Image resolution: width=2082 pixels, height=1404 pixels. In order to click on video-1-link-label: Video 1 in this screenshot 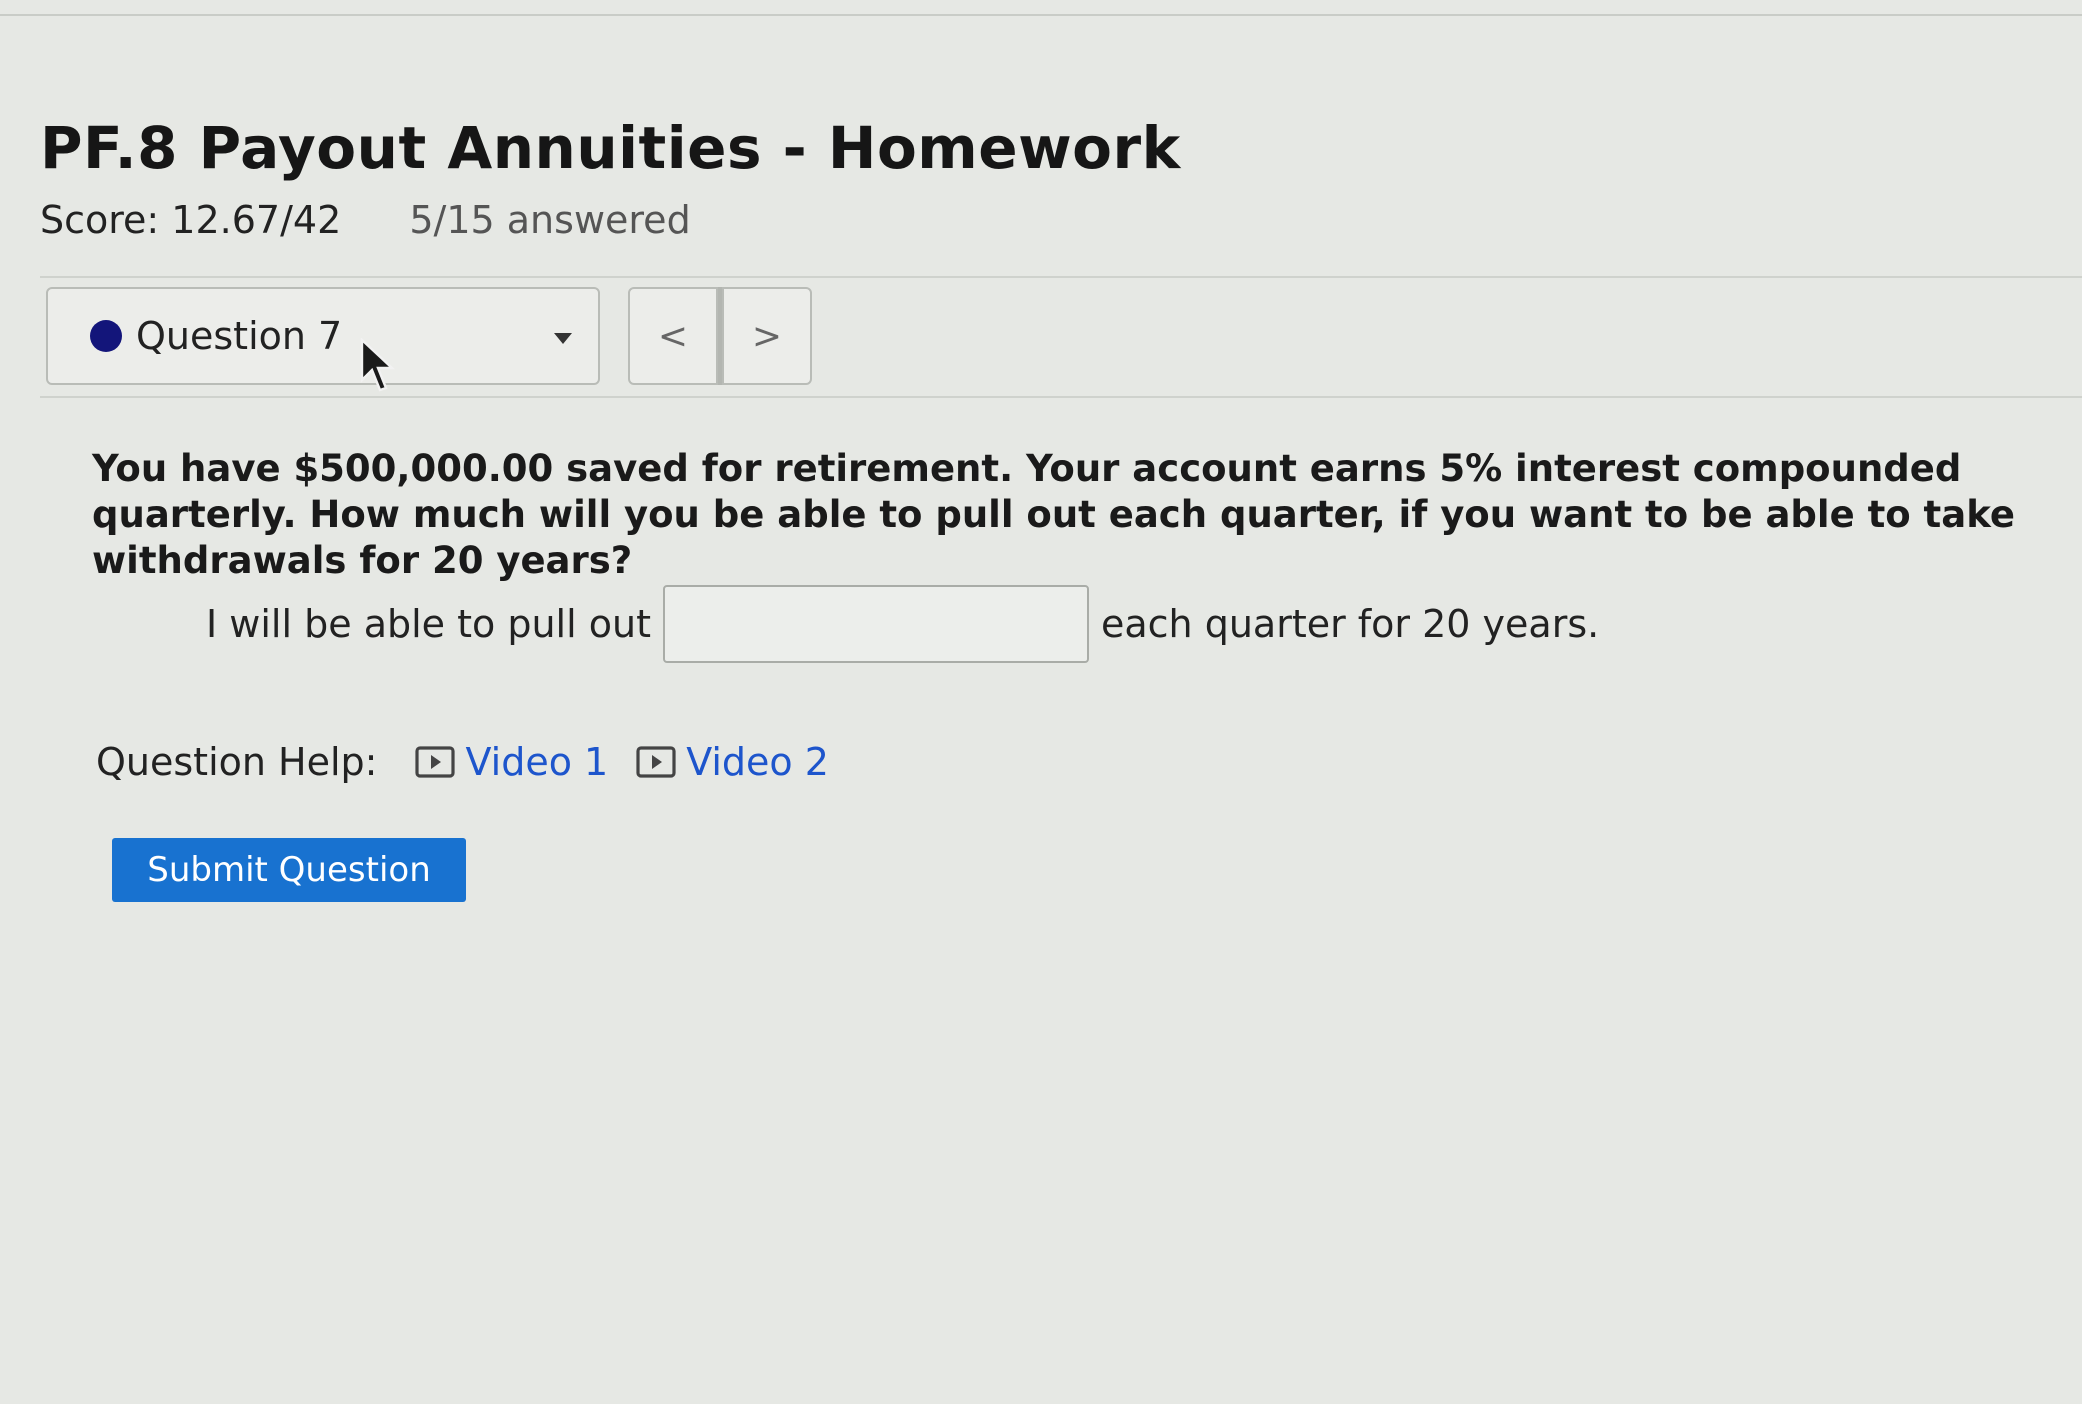, I will do `click(537, 762)`.